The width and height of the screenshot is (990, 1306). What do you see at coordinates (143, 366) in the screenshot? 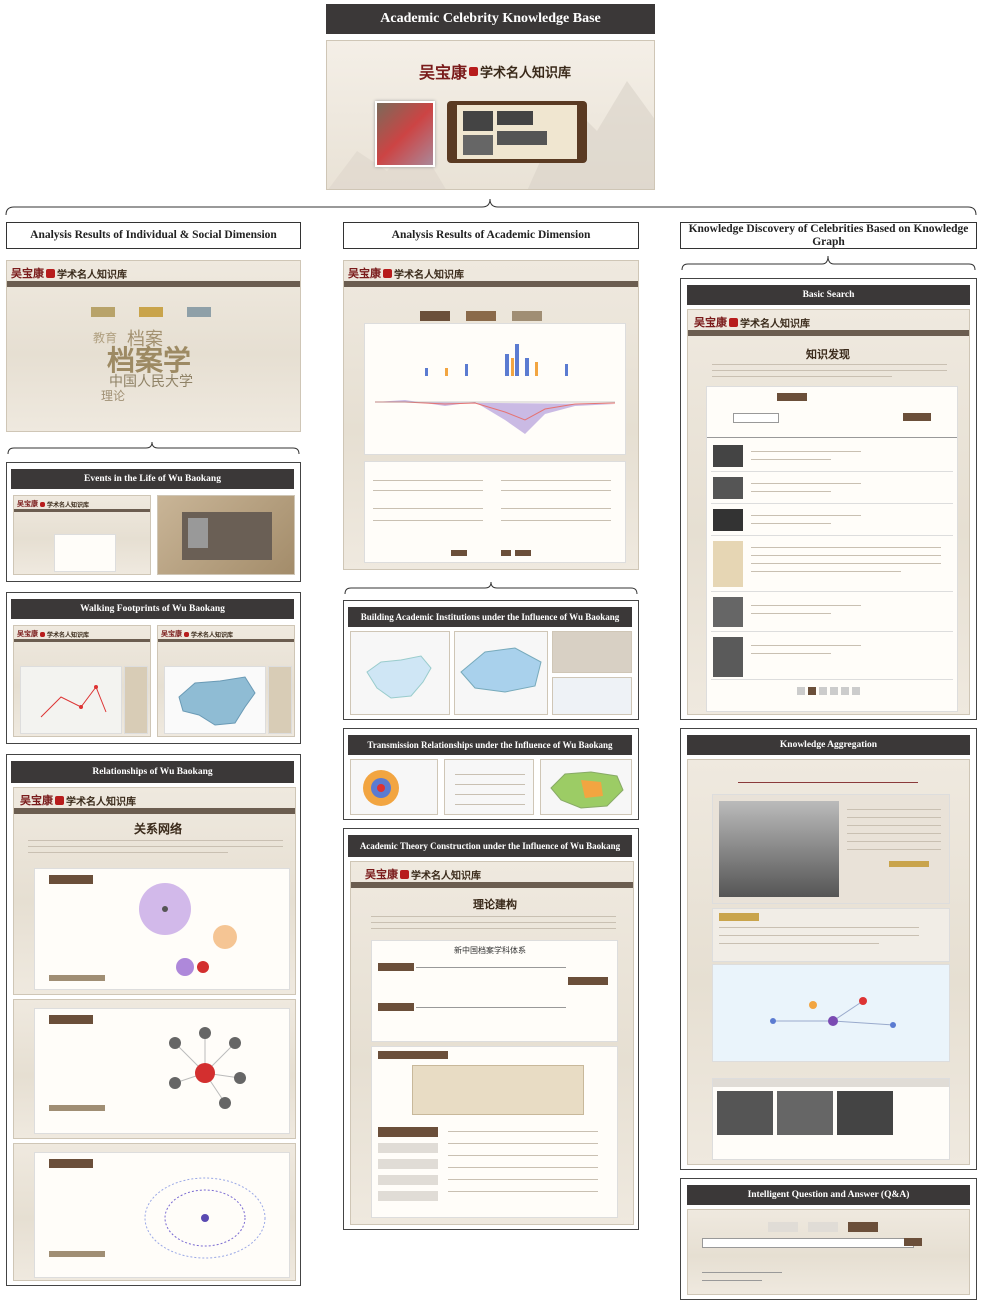
I see `wordcloud: 档案学 档案 中国人民大学 理论 教育` at bounding box center [143, 366].